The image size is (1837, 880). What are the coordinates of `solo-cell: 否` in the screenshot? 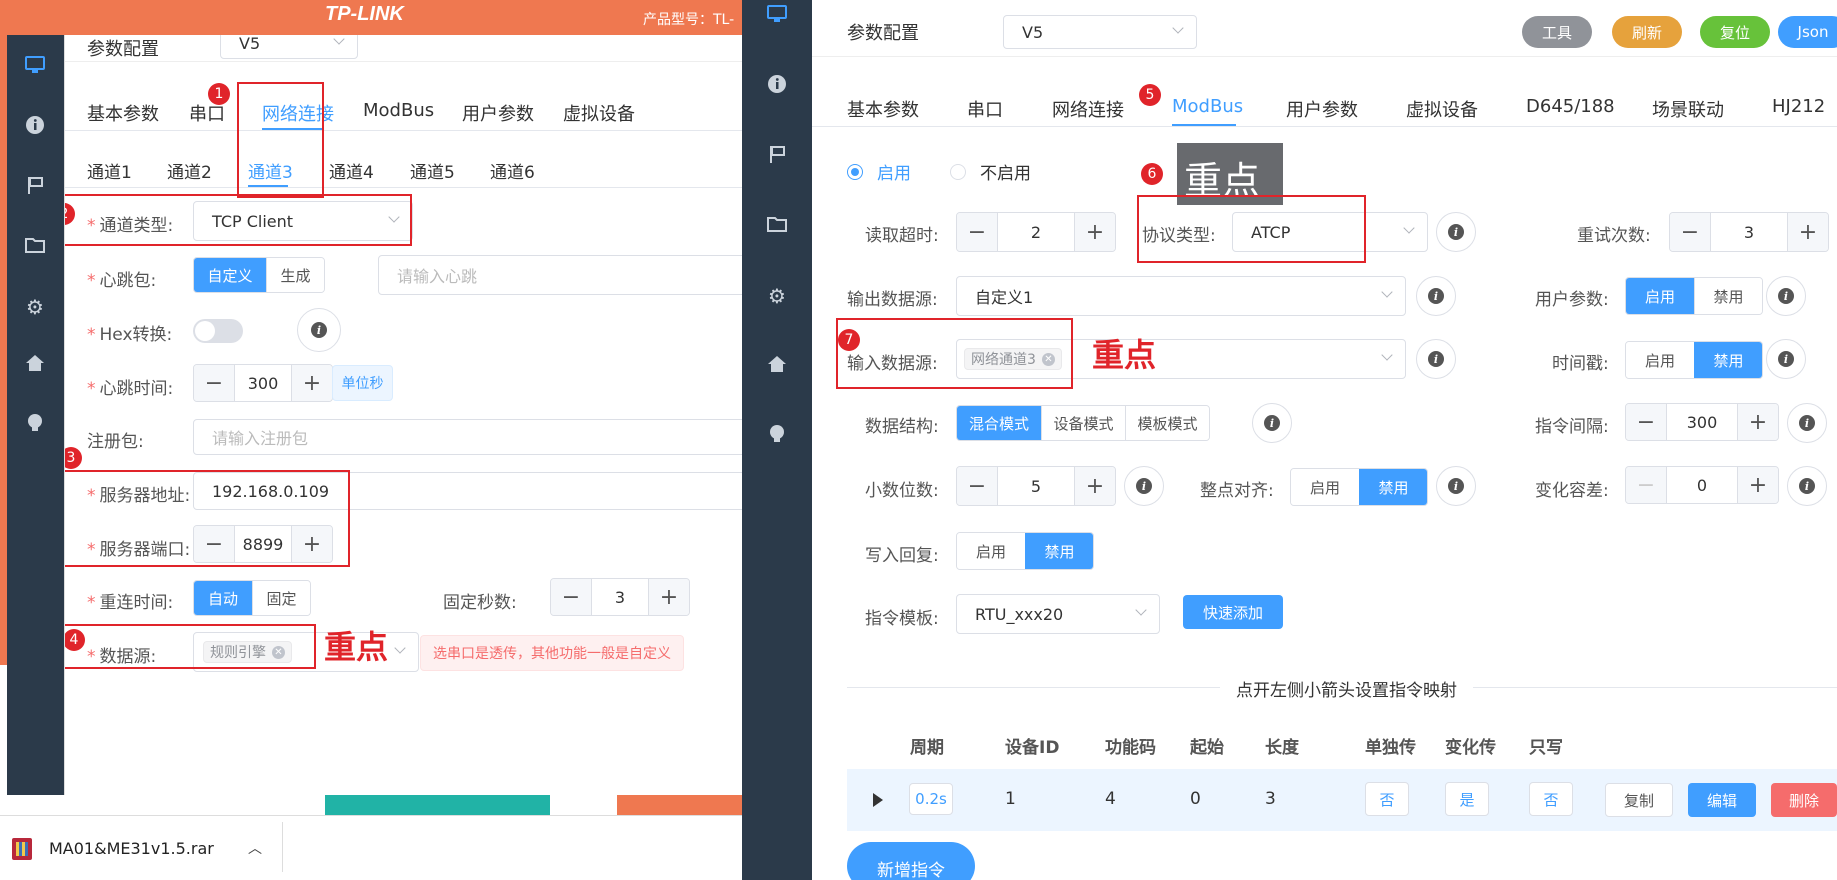 It's located at (1387, 799).